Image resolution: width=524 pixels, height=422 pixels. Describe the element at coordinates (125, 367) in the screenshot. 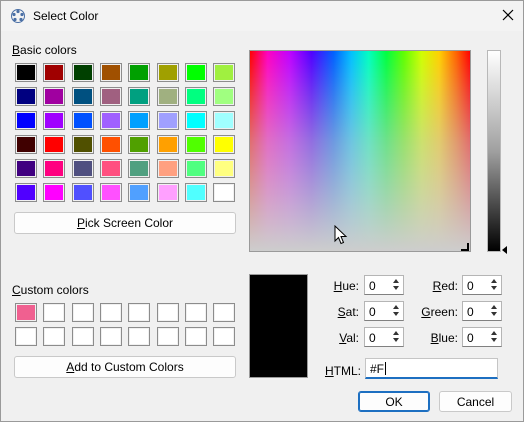

I see `add-to-custom-colors-button: Add to Custom Colors` at that location.